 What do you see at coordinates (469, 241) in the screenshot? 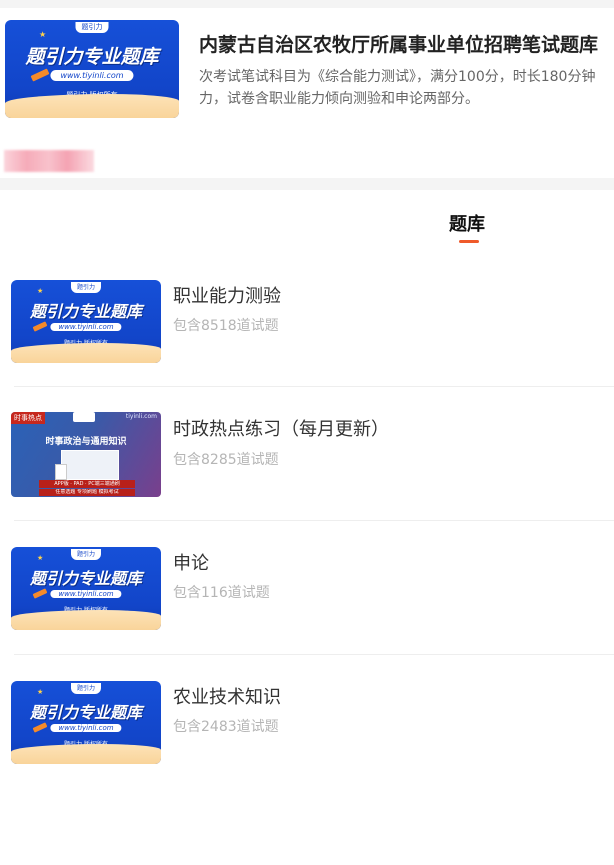
I see `tab-active-indicator` at bounding box center [469, 241].